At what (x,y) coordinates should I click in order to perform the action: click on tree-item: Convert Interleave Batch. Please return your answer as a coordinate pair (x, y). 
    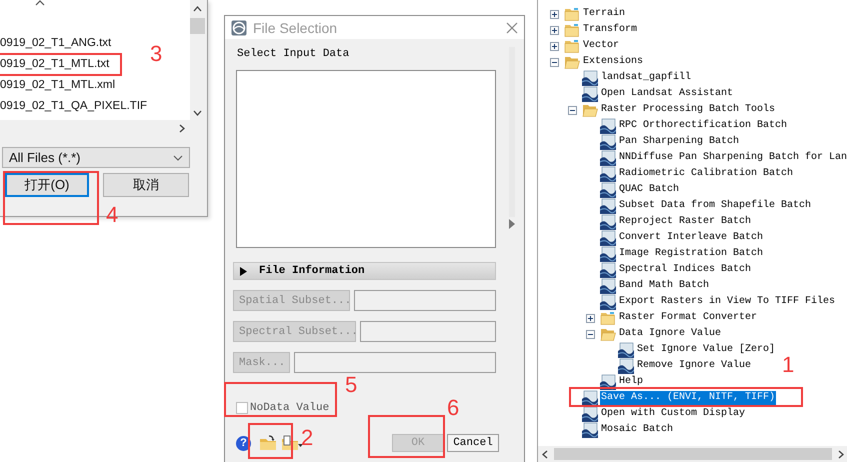
    Looking at the image, I should click on (691, 238).